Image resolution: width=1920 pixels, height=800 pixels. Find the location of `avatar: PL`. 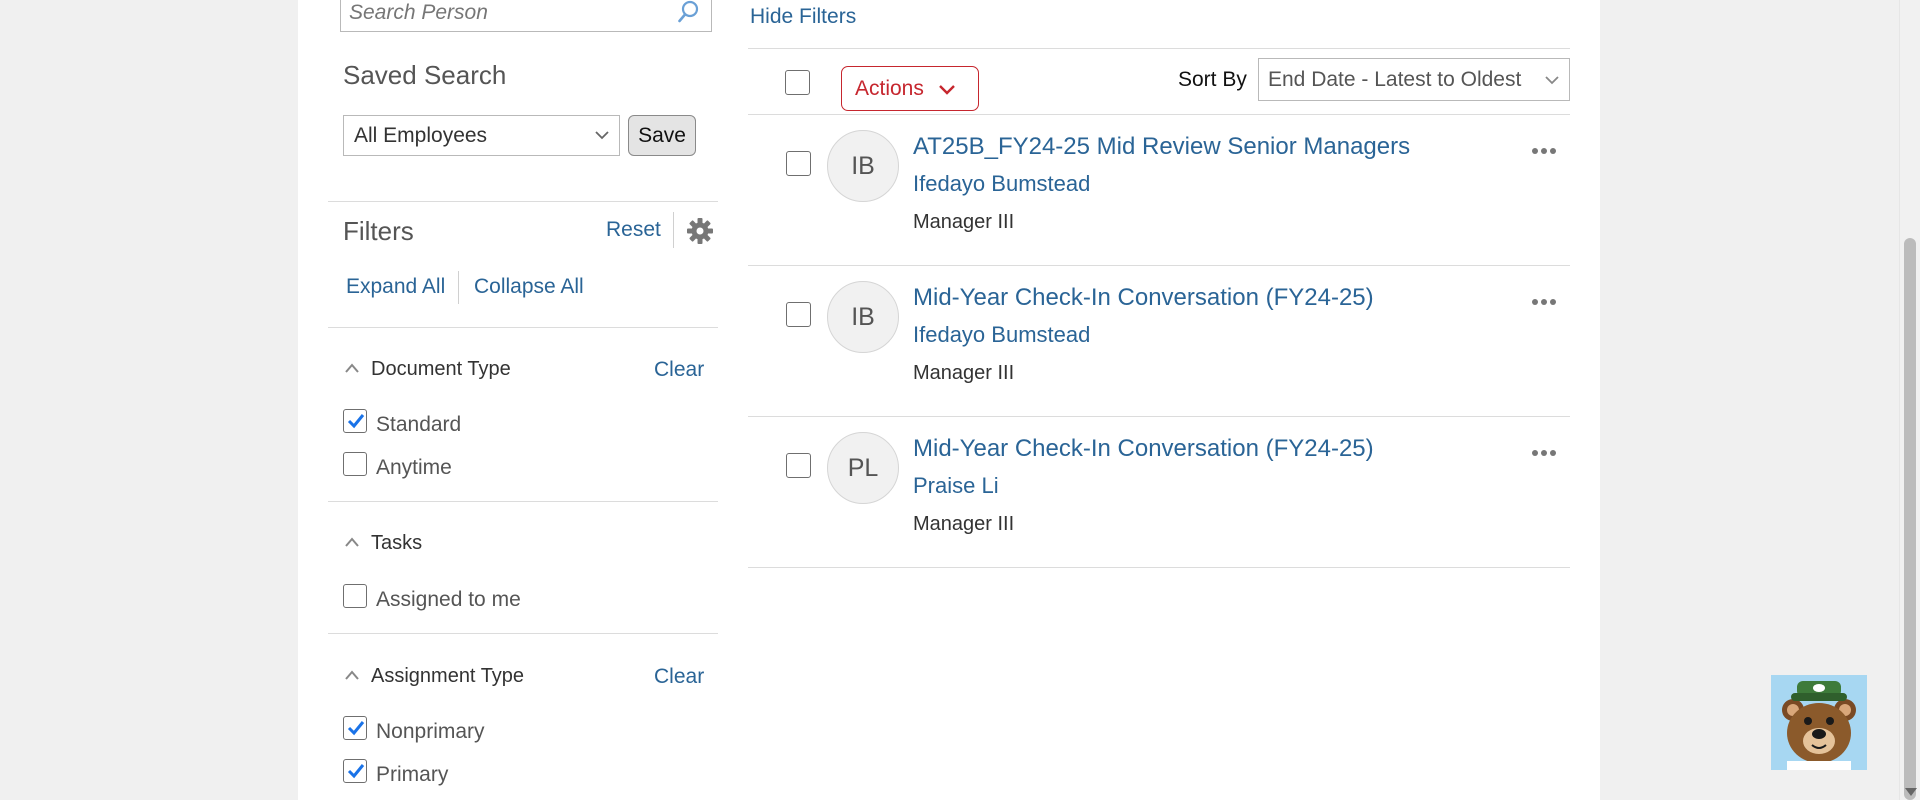

avatar: PL is located at coordinates (863, 468).